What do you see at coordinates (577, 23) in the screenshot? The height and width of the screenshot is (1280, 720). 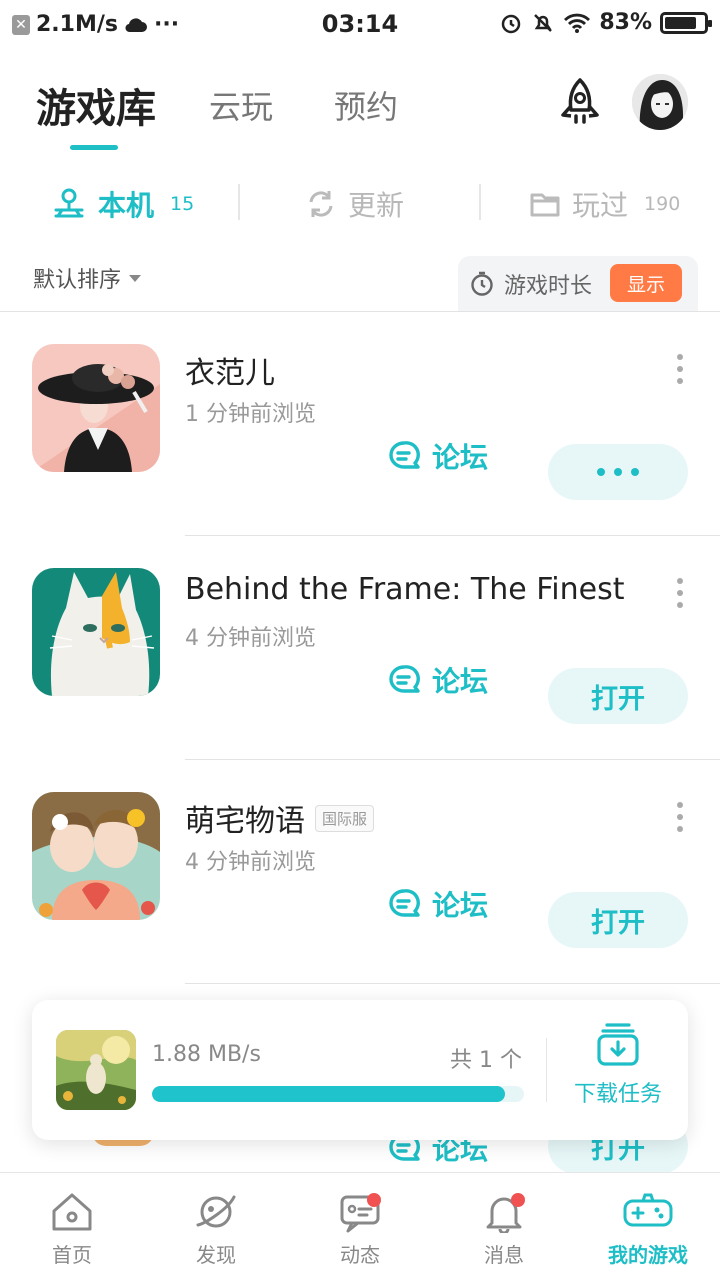 I see `wifi-icon` at bounding box center [577, 23].